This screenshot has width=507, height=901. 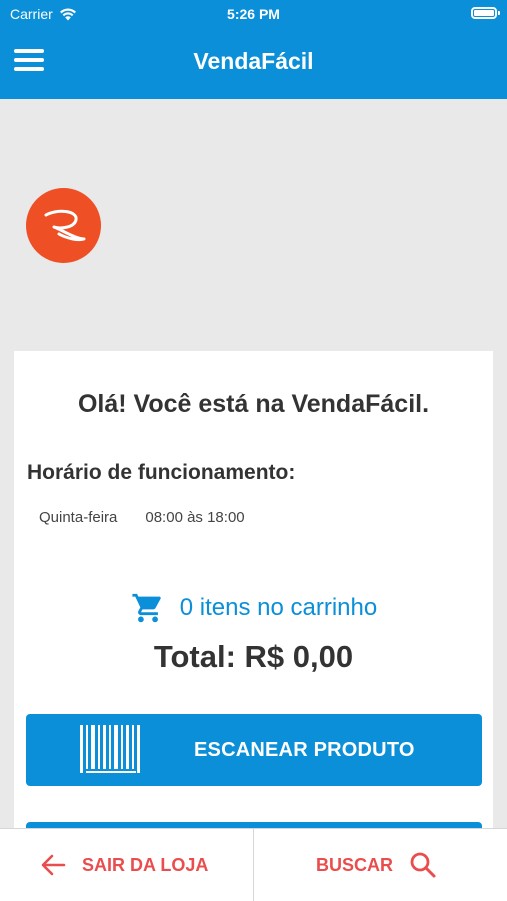 I want to click on search-label: BUSCAR, so click(x=355, y=864).